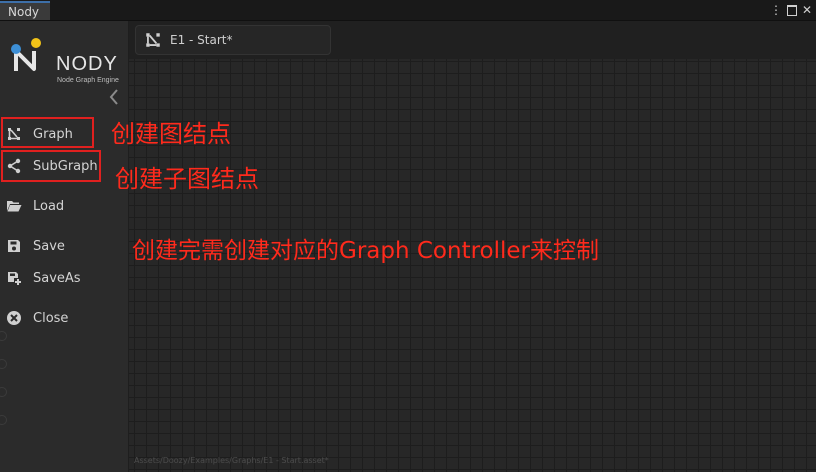 The height and width of the screenshot is (472, 816). I want to click on window-titlebar: Nody ⋮ ✕, so click(408, 10).